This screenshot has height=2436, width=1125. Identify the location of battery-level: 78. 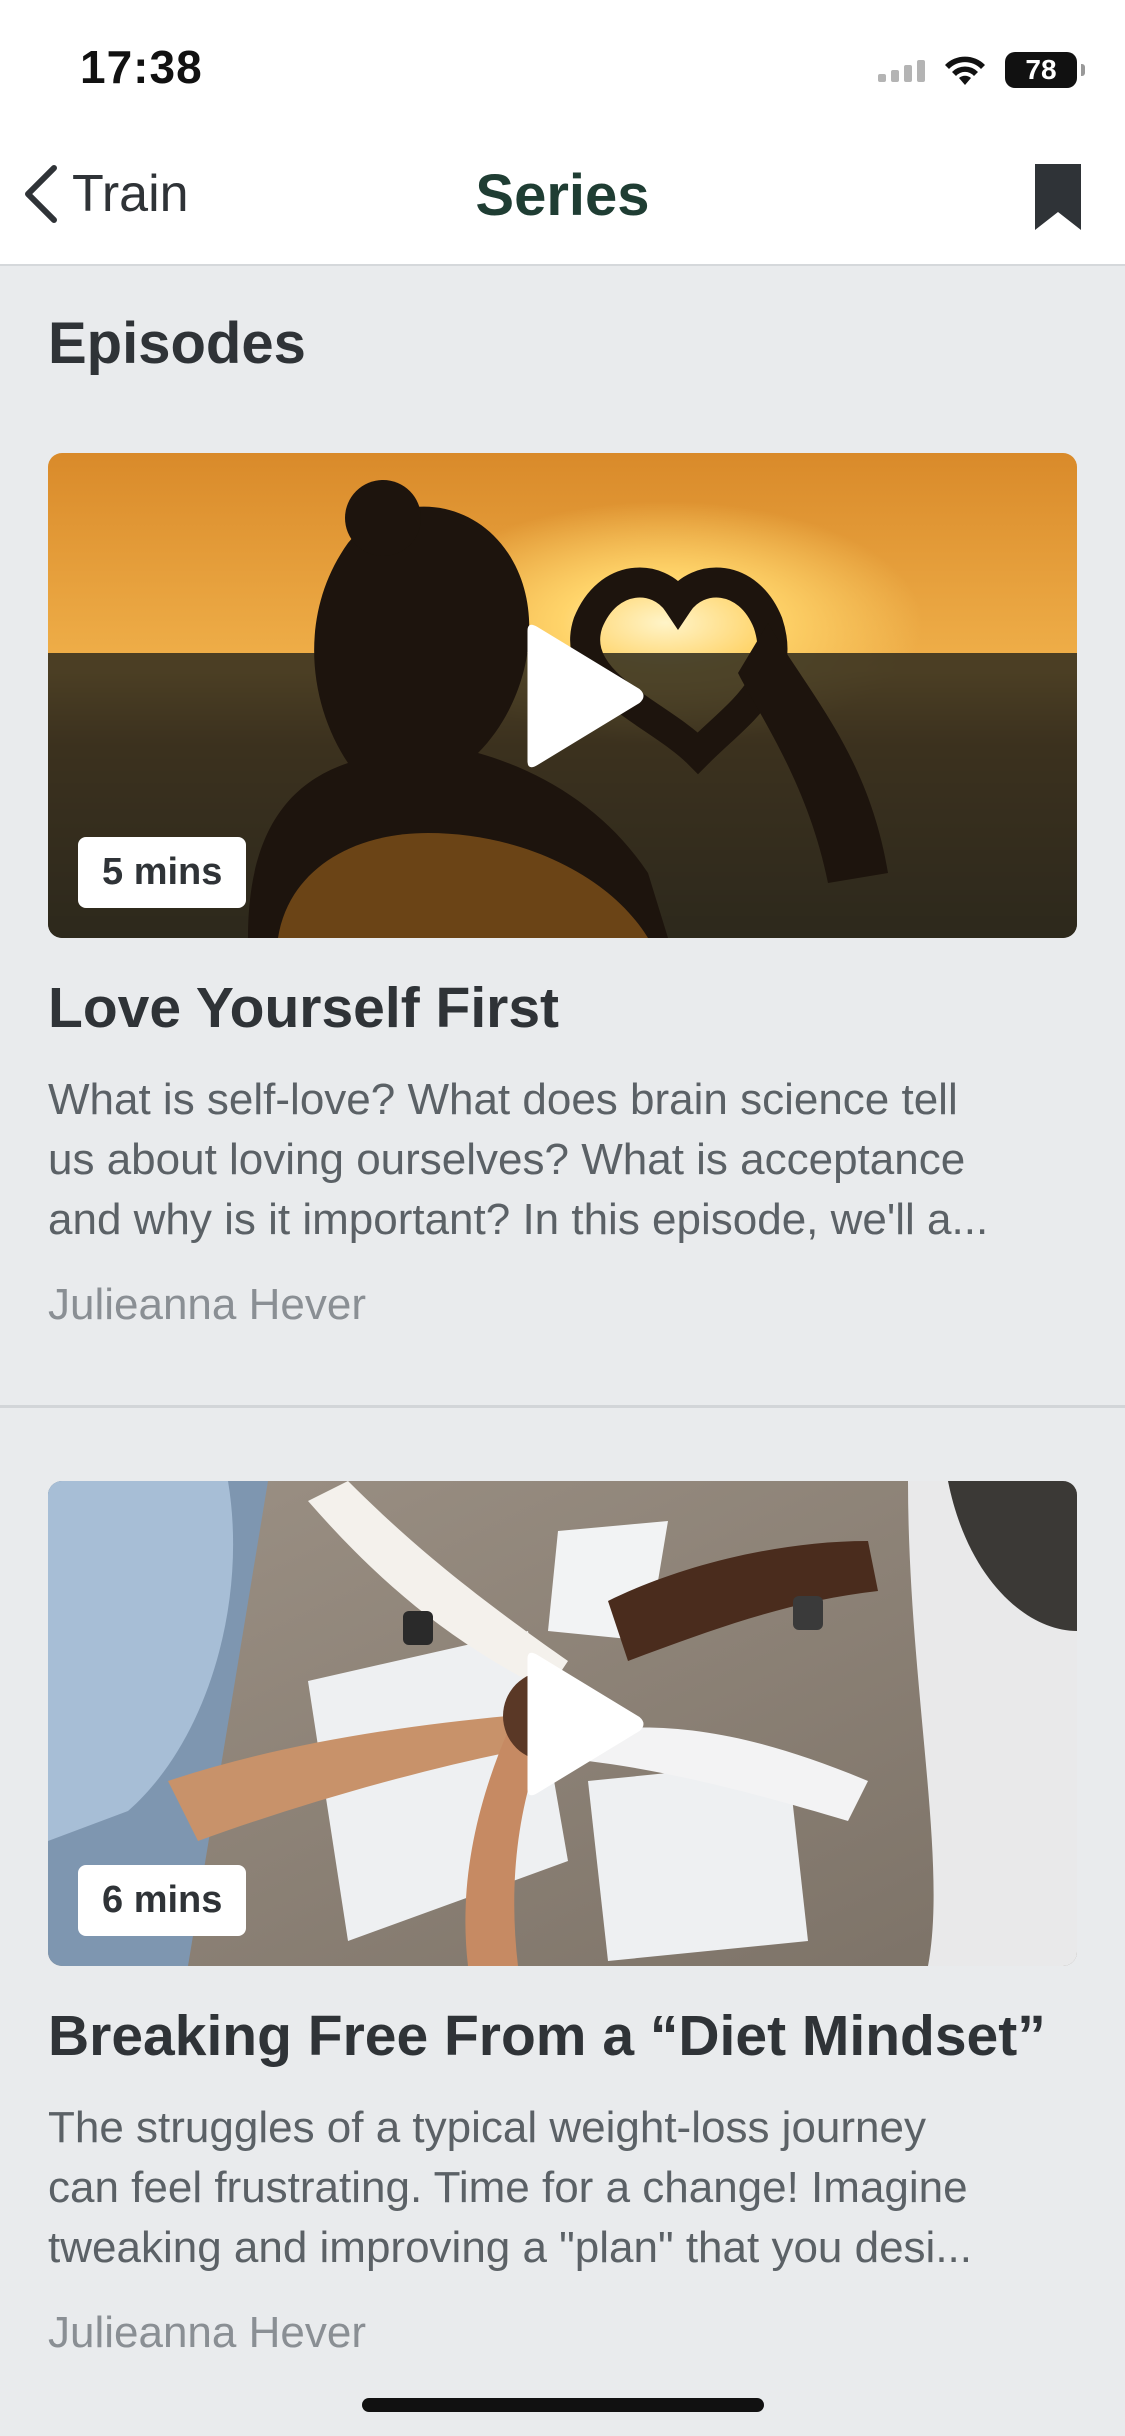
(1041, 69).